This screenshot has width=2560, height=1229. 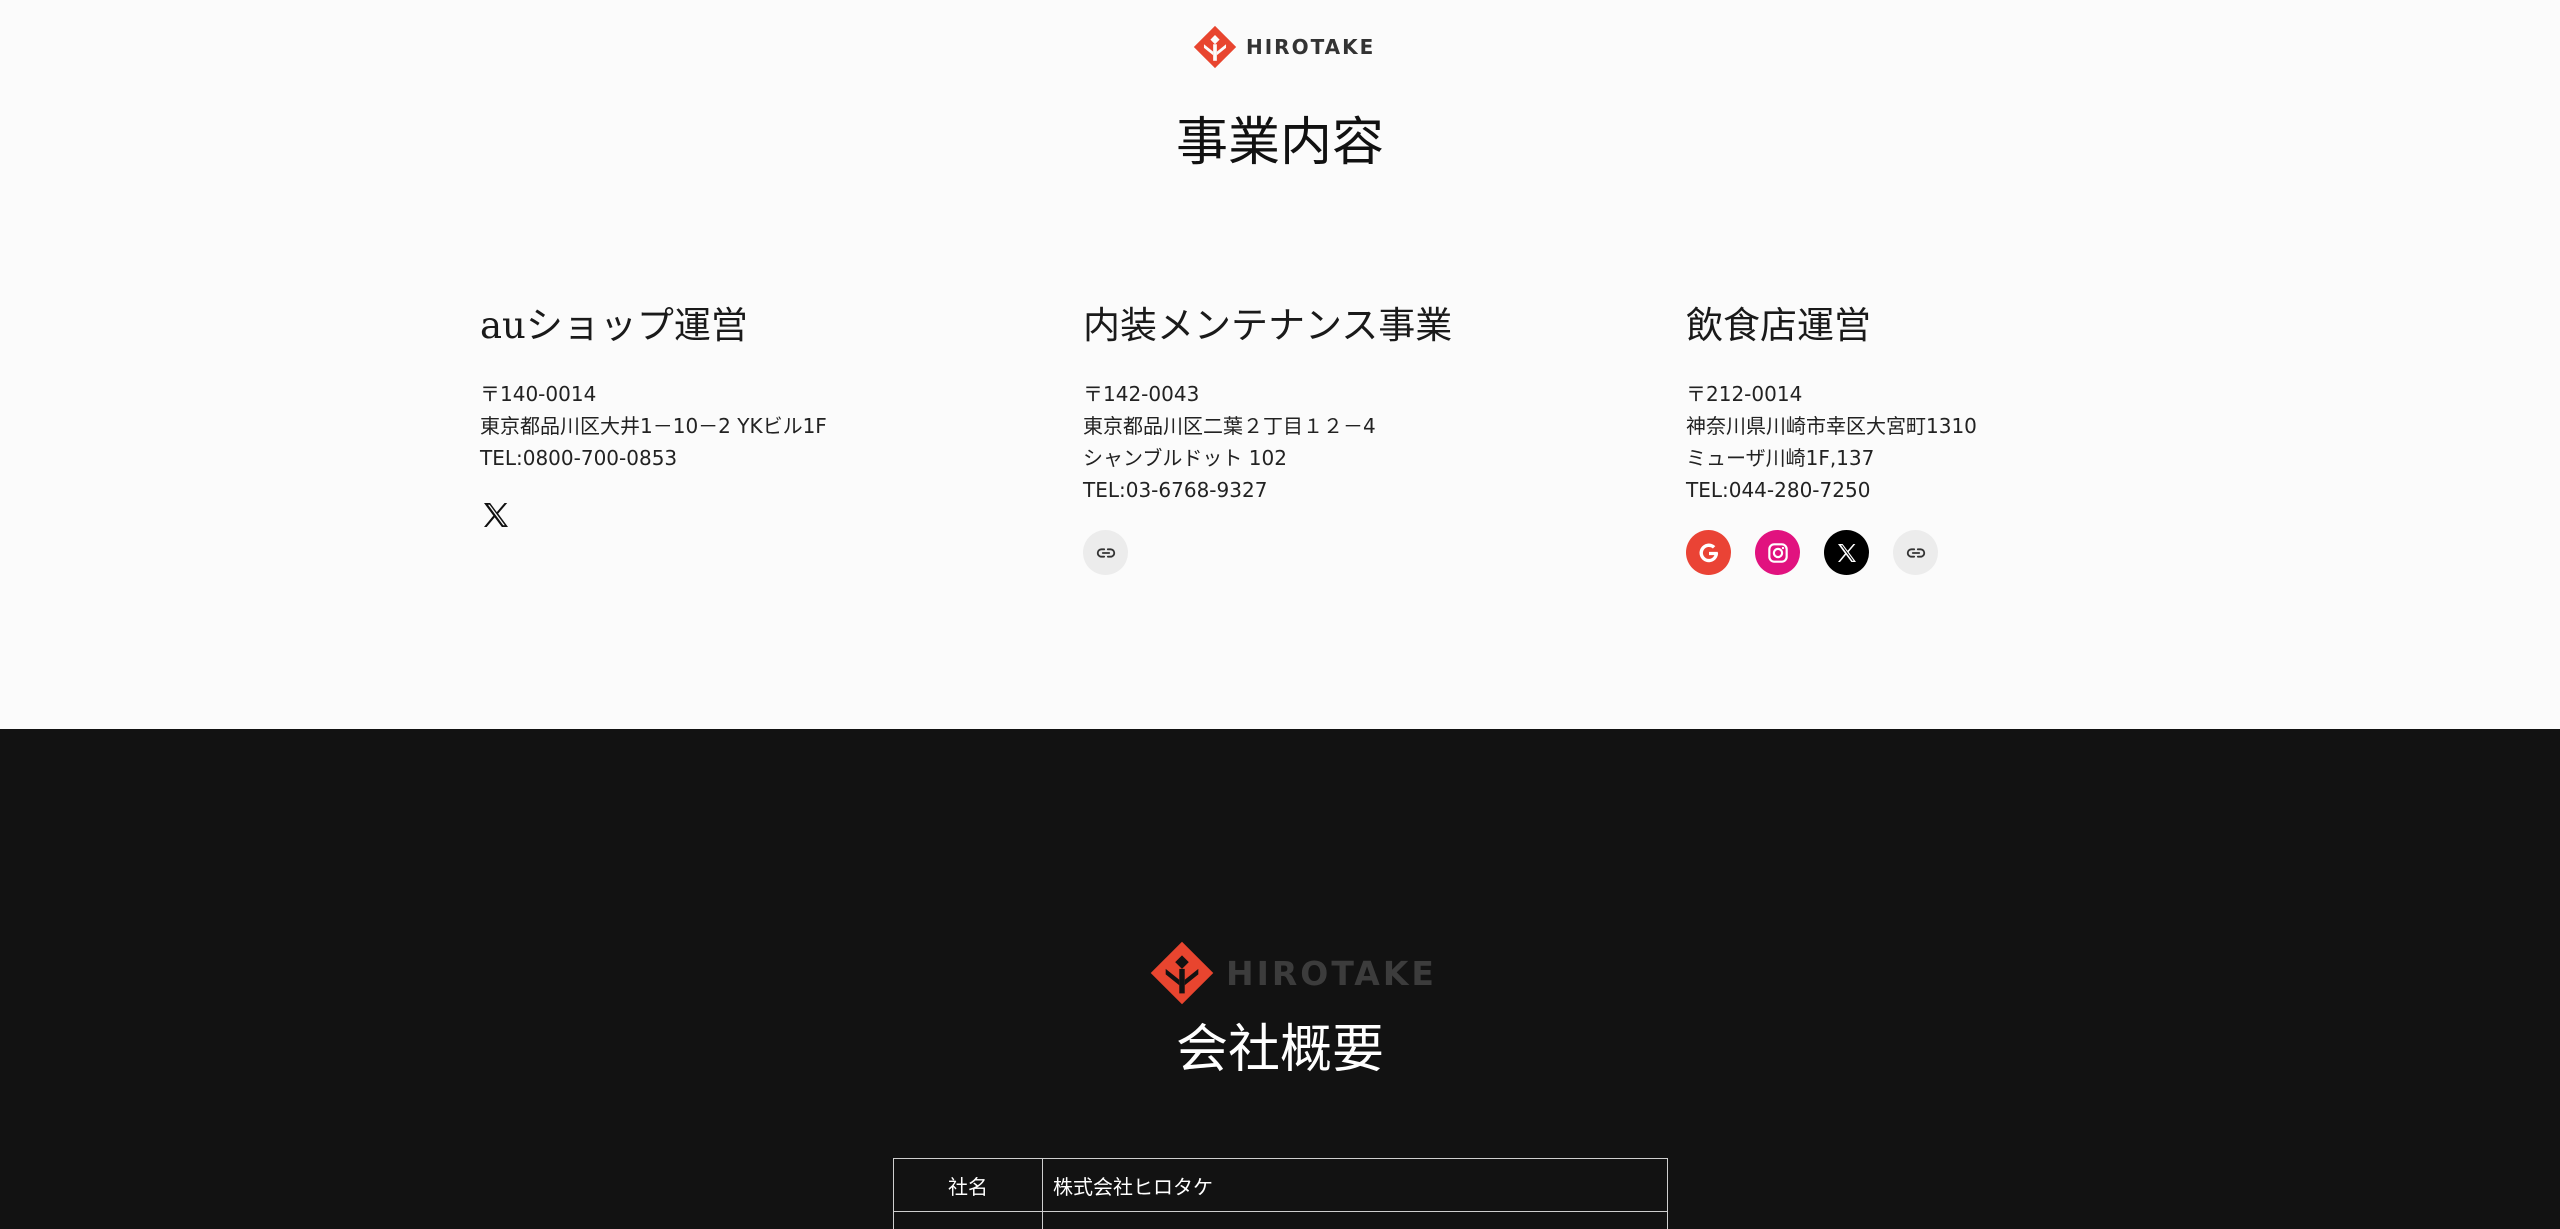 I want to click on google-link, so click(x=1708, y=552).